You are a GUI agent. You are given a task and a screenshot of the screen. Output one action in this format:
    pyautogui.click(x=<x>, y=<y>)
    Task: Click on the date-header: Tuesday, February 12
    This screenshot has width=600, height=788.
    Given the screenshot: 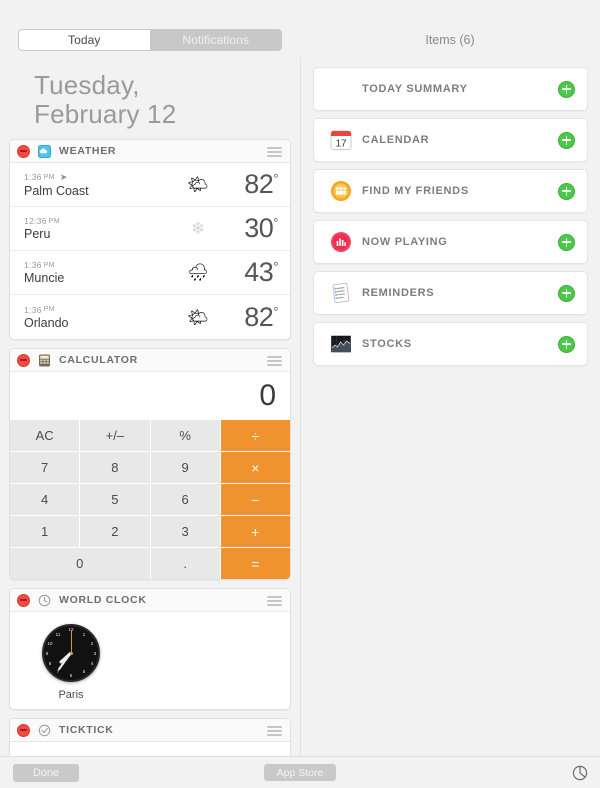 What is the action you would take?
    pyautogui.click(x=150, y=98)
    